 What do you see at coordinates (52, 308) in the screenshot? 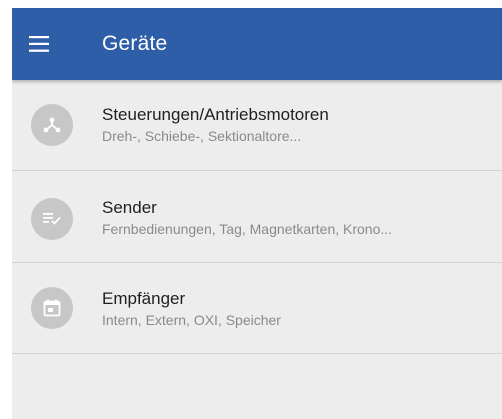
I see `receiver-calendar-icon` at bounding box center [52, 308].